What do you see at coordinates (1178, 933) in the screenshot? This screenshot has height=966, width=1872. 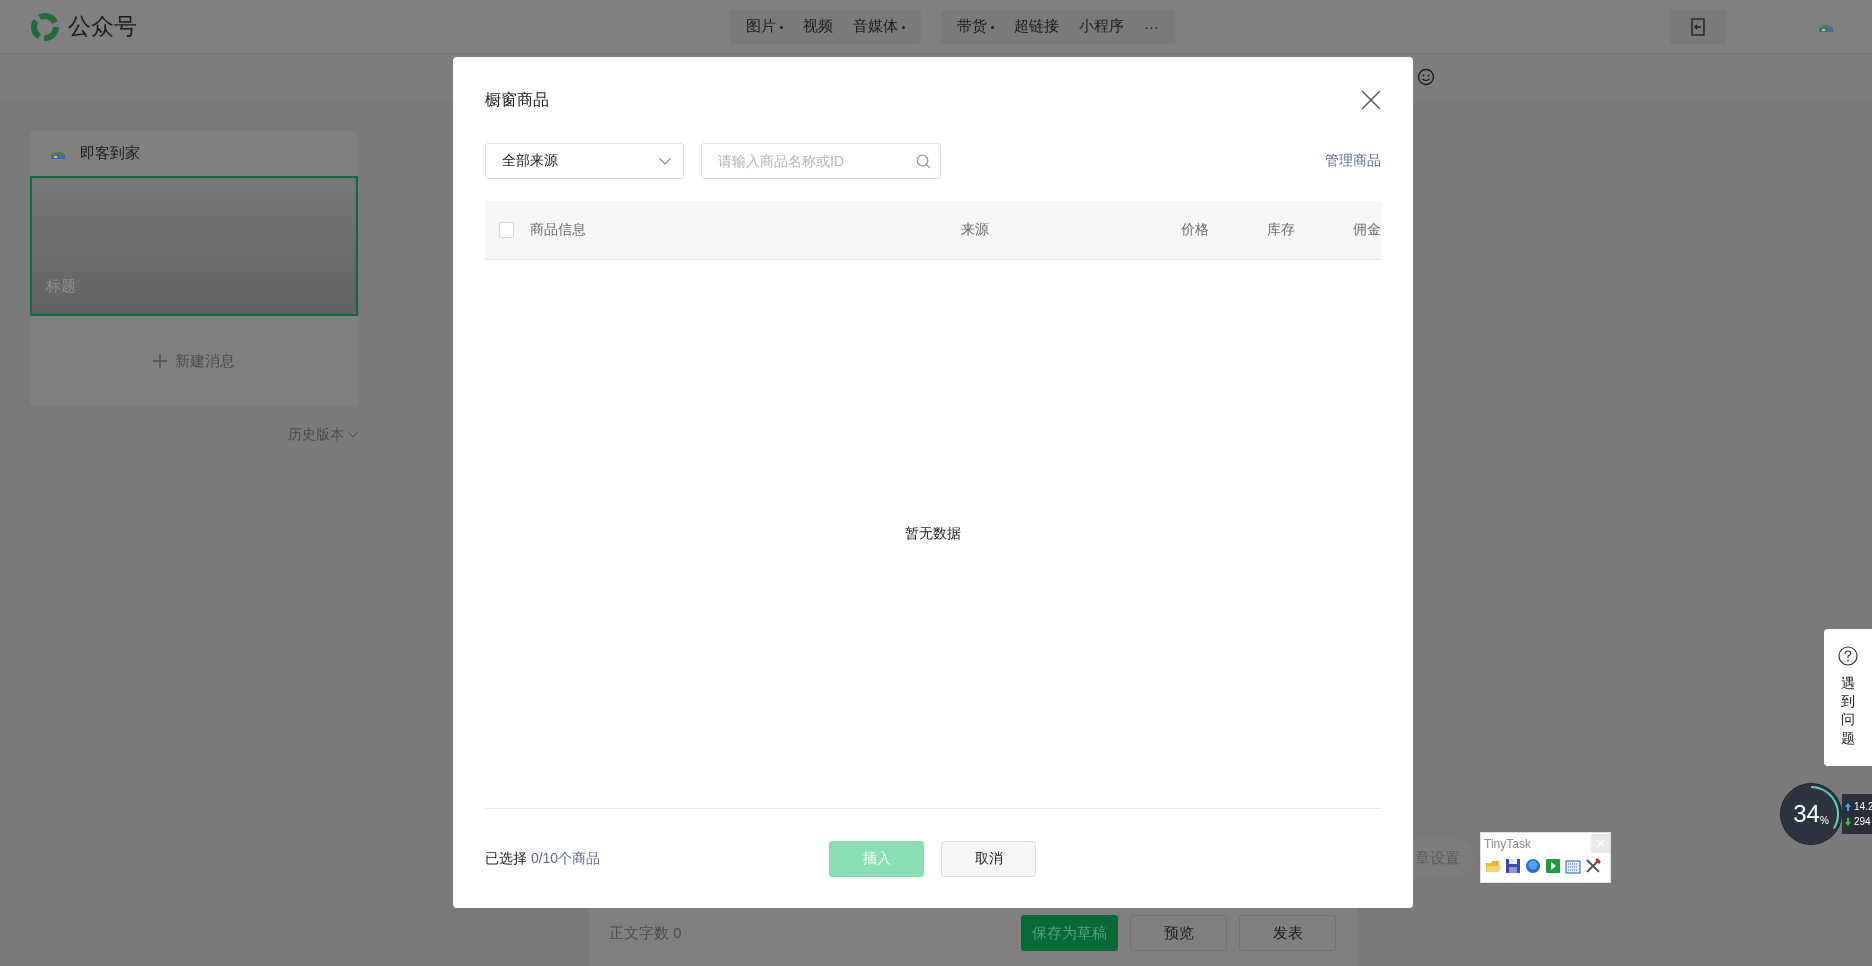 I see `footer-button: 预览` at bounding box center [1178, 933].